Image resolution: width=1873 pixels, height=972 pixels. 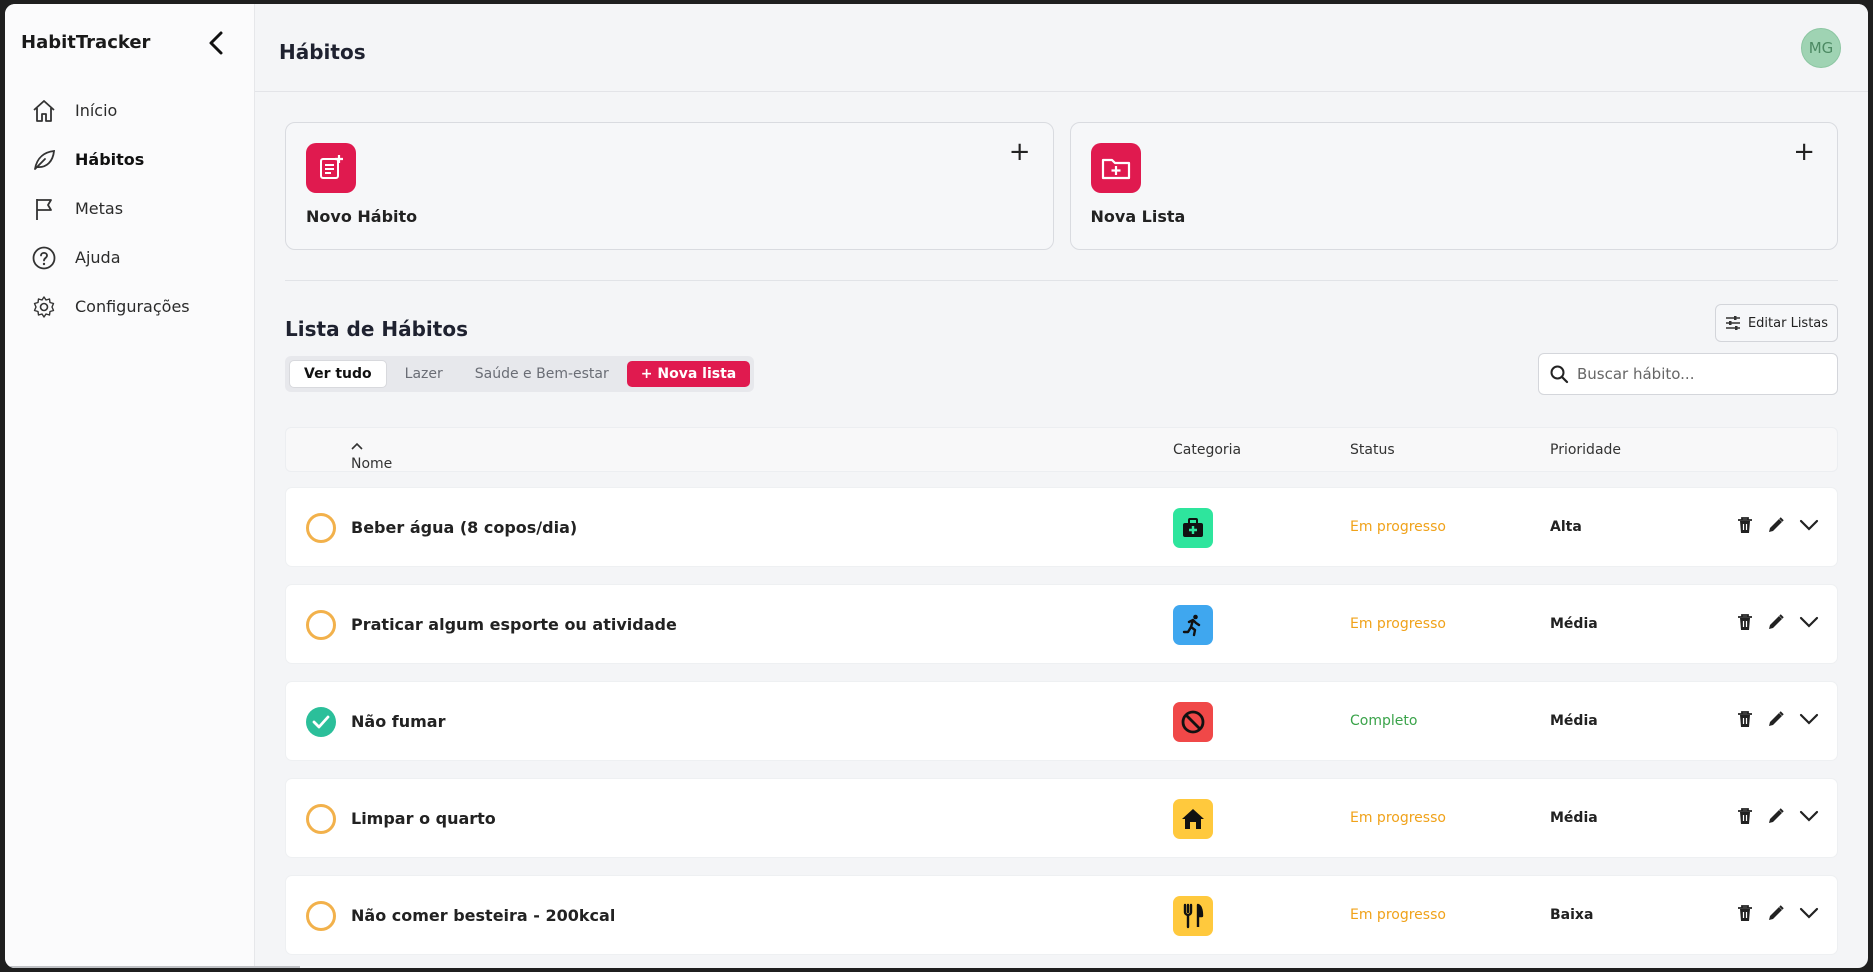 What do you see at coordinates (134, 257) in the screenshot?
I see `sidebar-item-ajuda: Ajuda` at bounding box center [134, 257].